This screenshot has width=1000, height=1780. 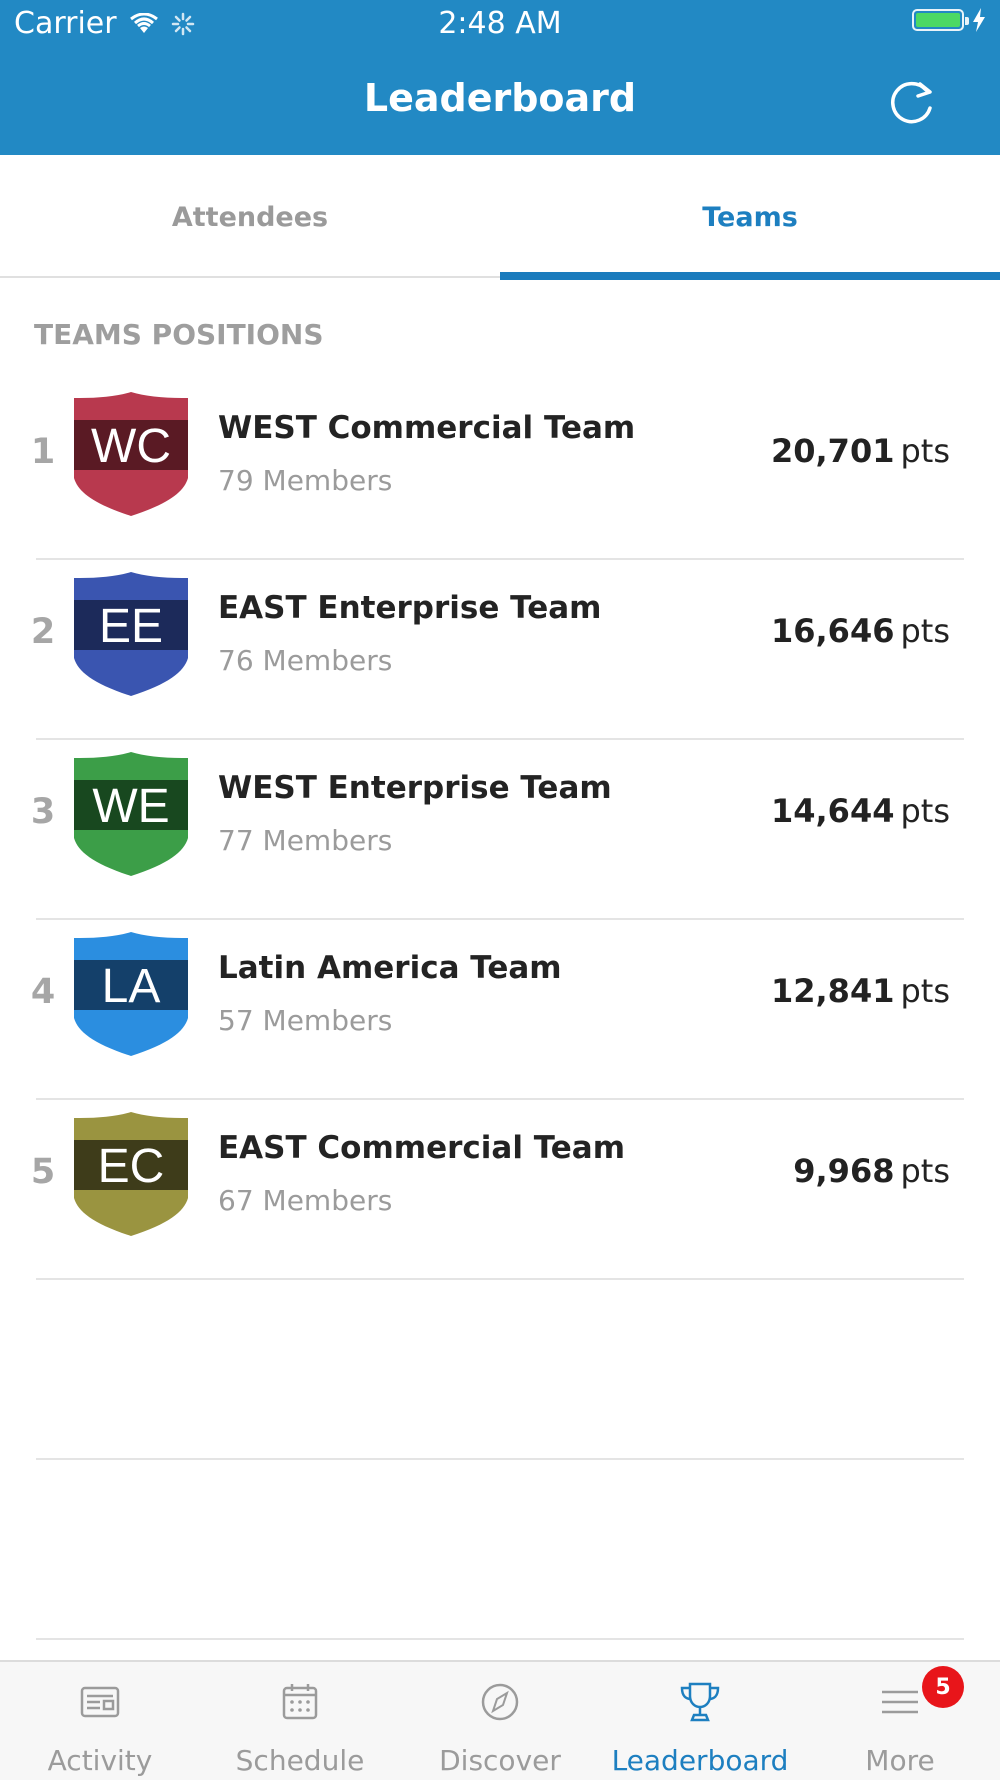 What do you see at coordinates (43, 632) in the screenshot?
I see `rank-number: 2` at bounding box center [43, 632].